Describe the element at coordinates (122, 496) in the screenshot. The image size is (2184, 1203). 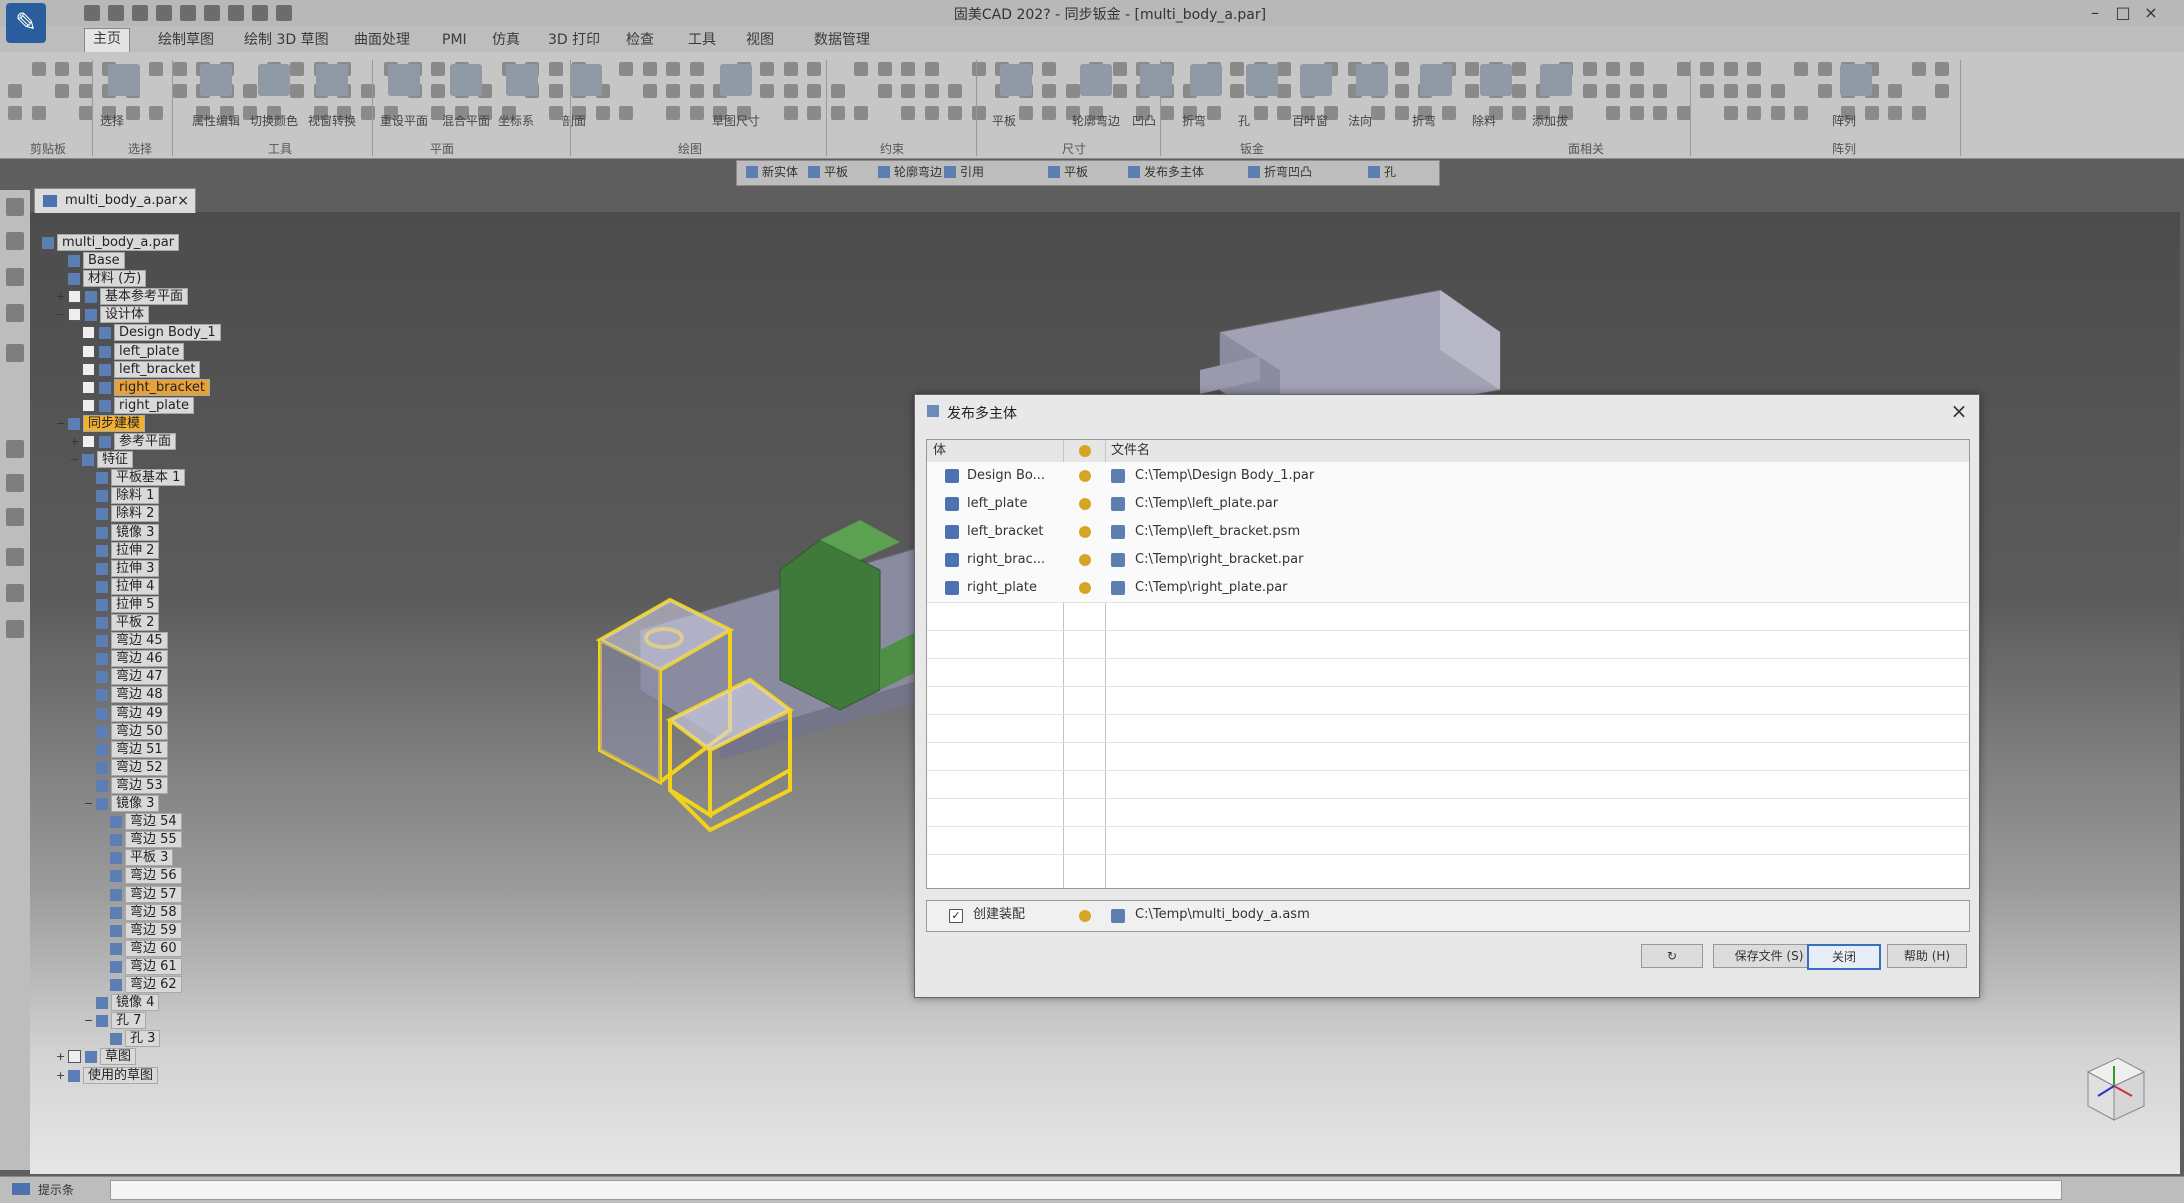
I see `tree-node: 除料 1` at that location.